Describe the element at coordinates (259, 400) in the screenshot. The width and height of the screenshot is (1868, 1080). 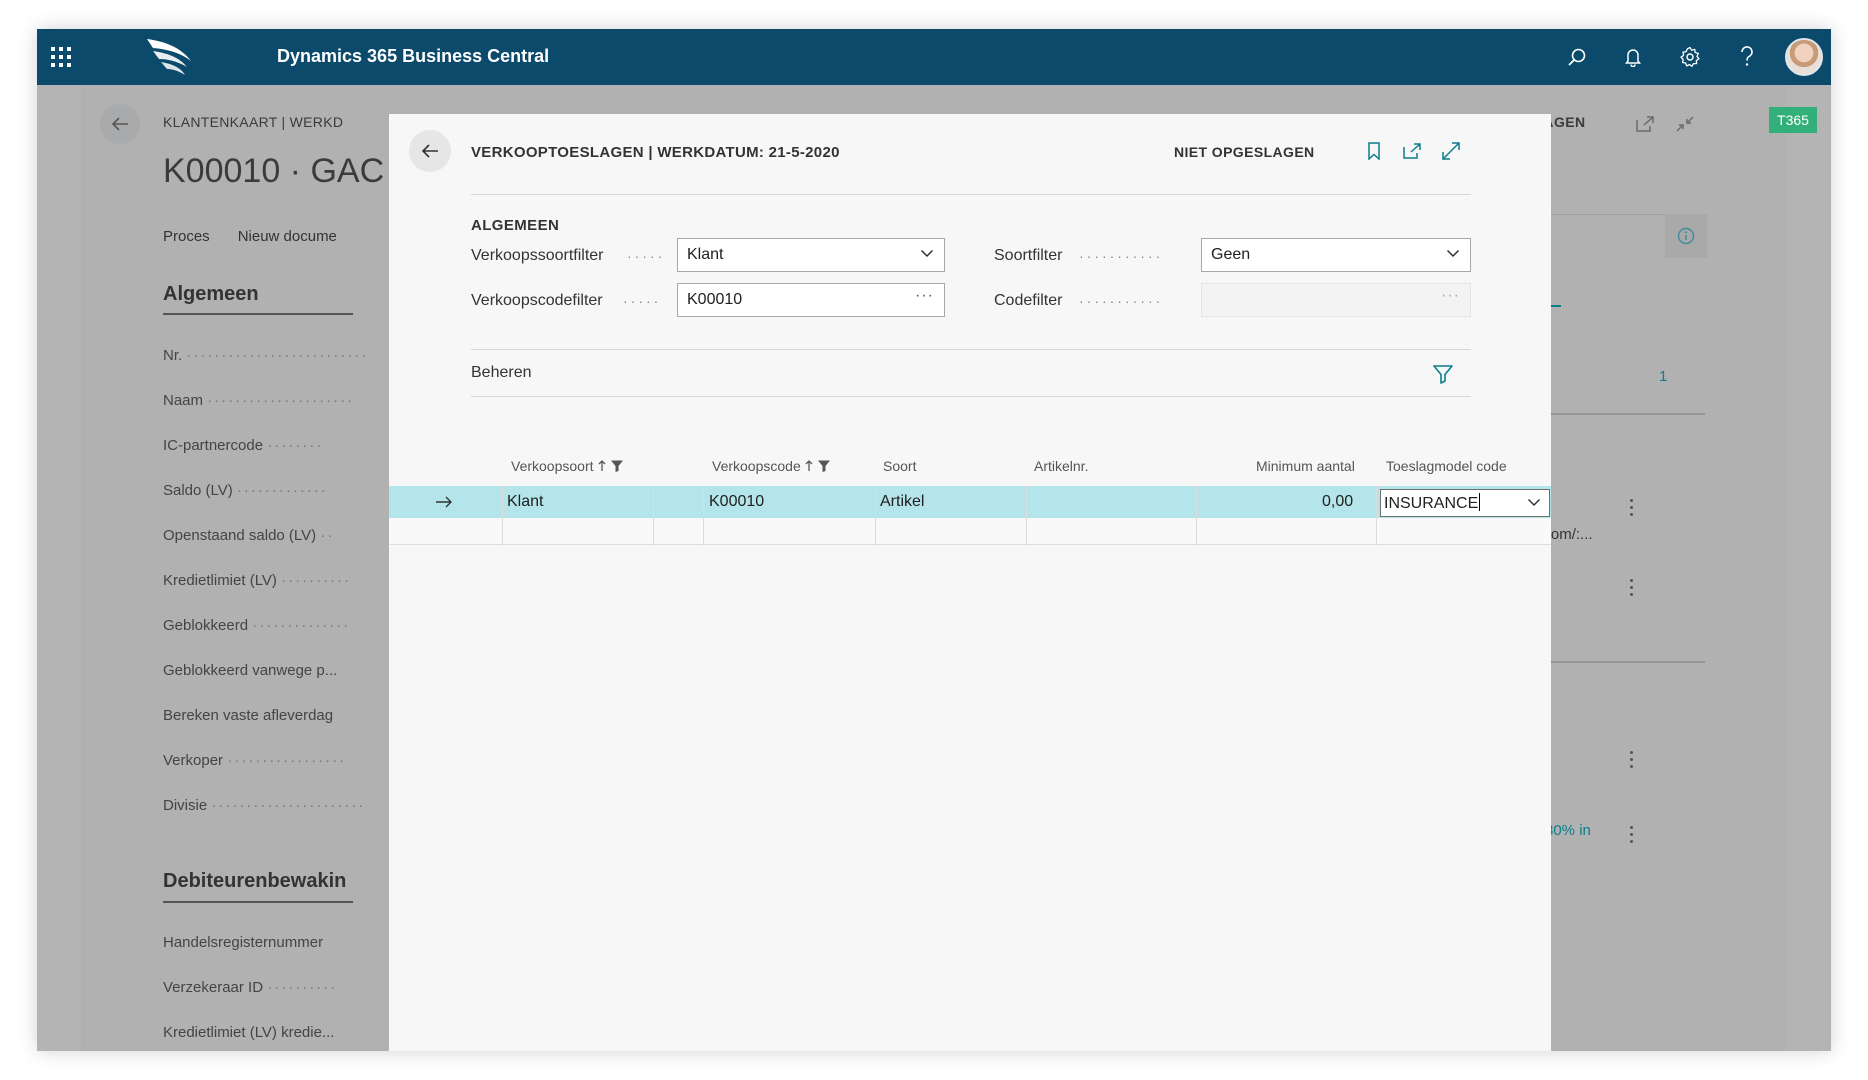
I see `field-name: Naam ·····················` at that location.